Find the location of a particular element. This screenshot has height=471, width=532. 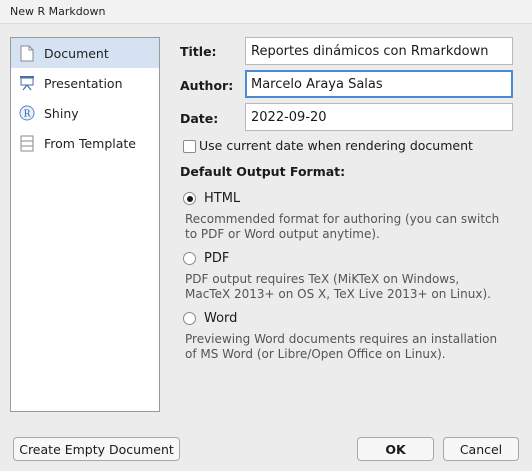

date-label: Date: is located at coordinates (199, 118).